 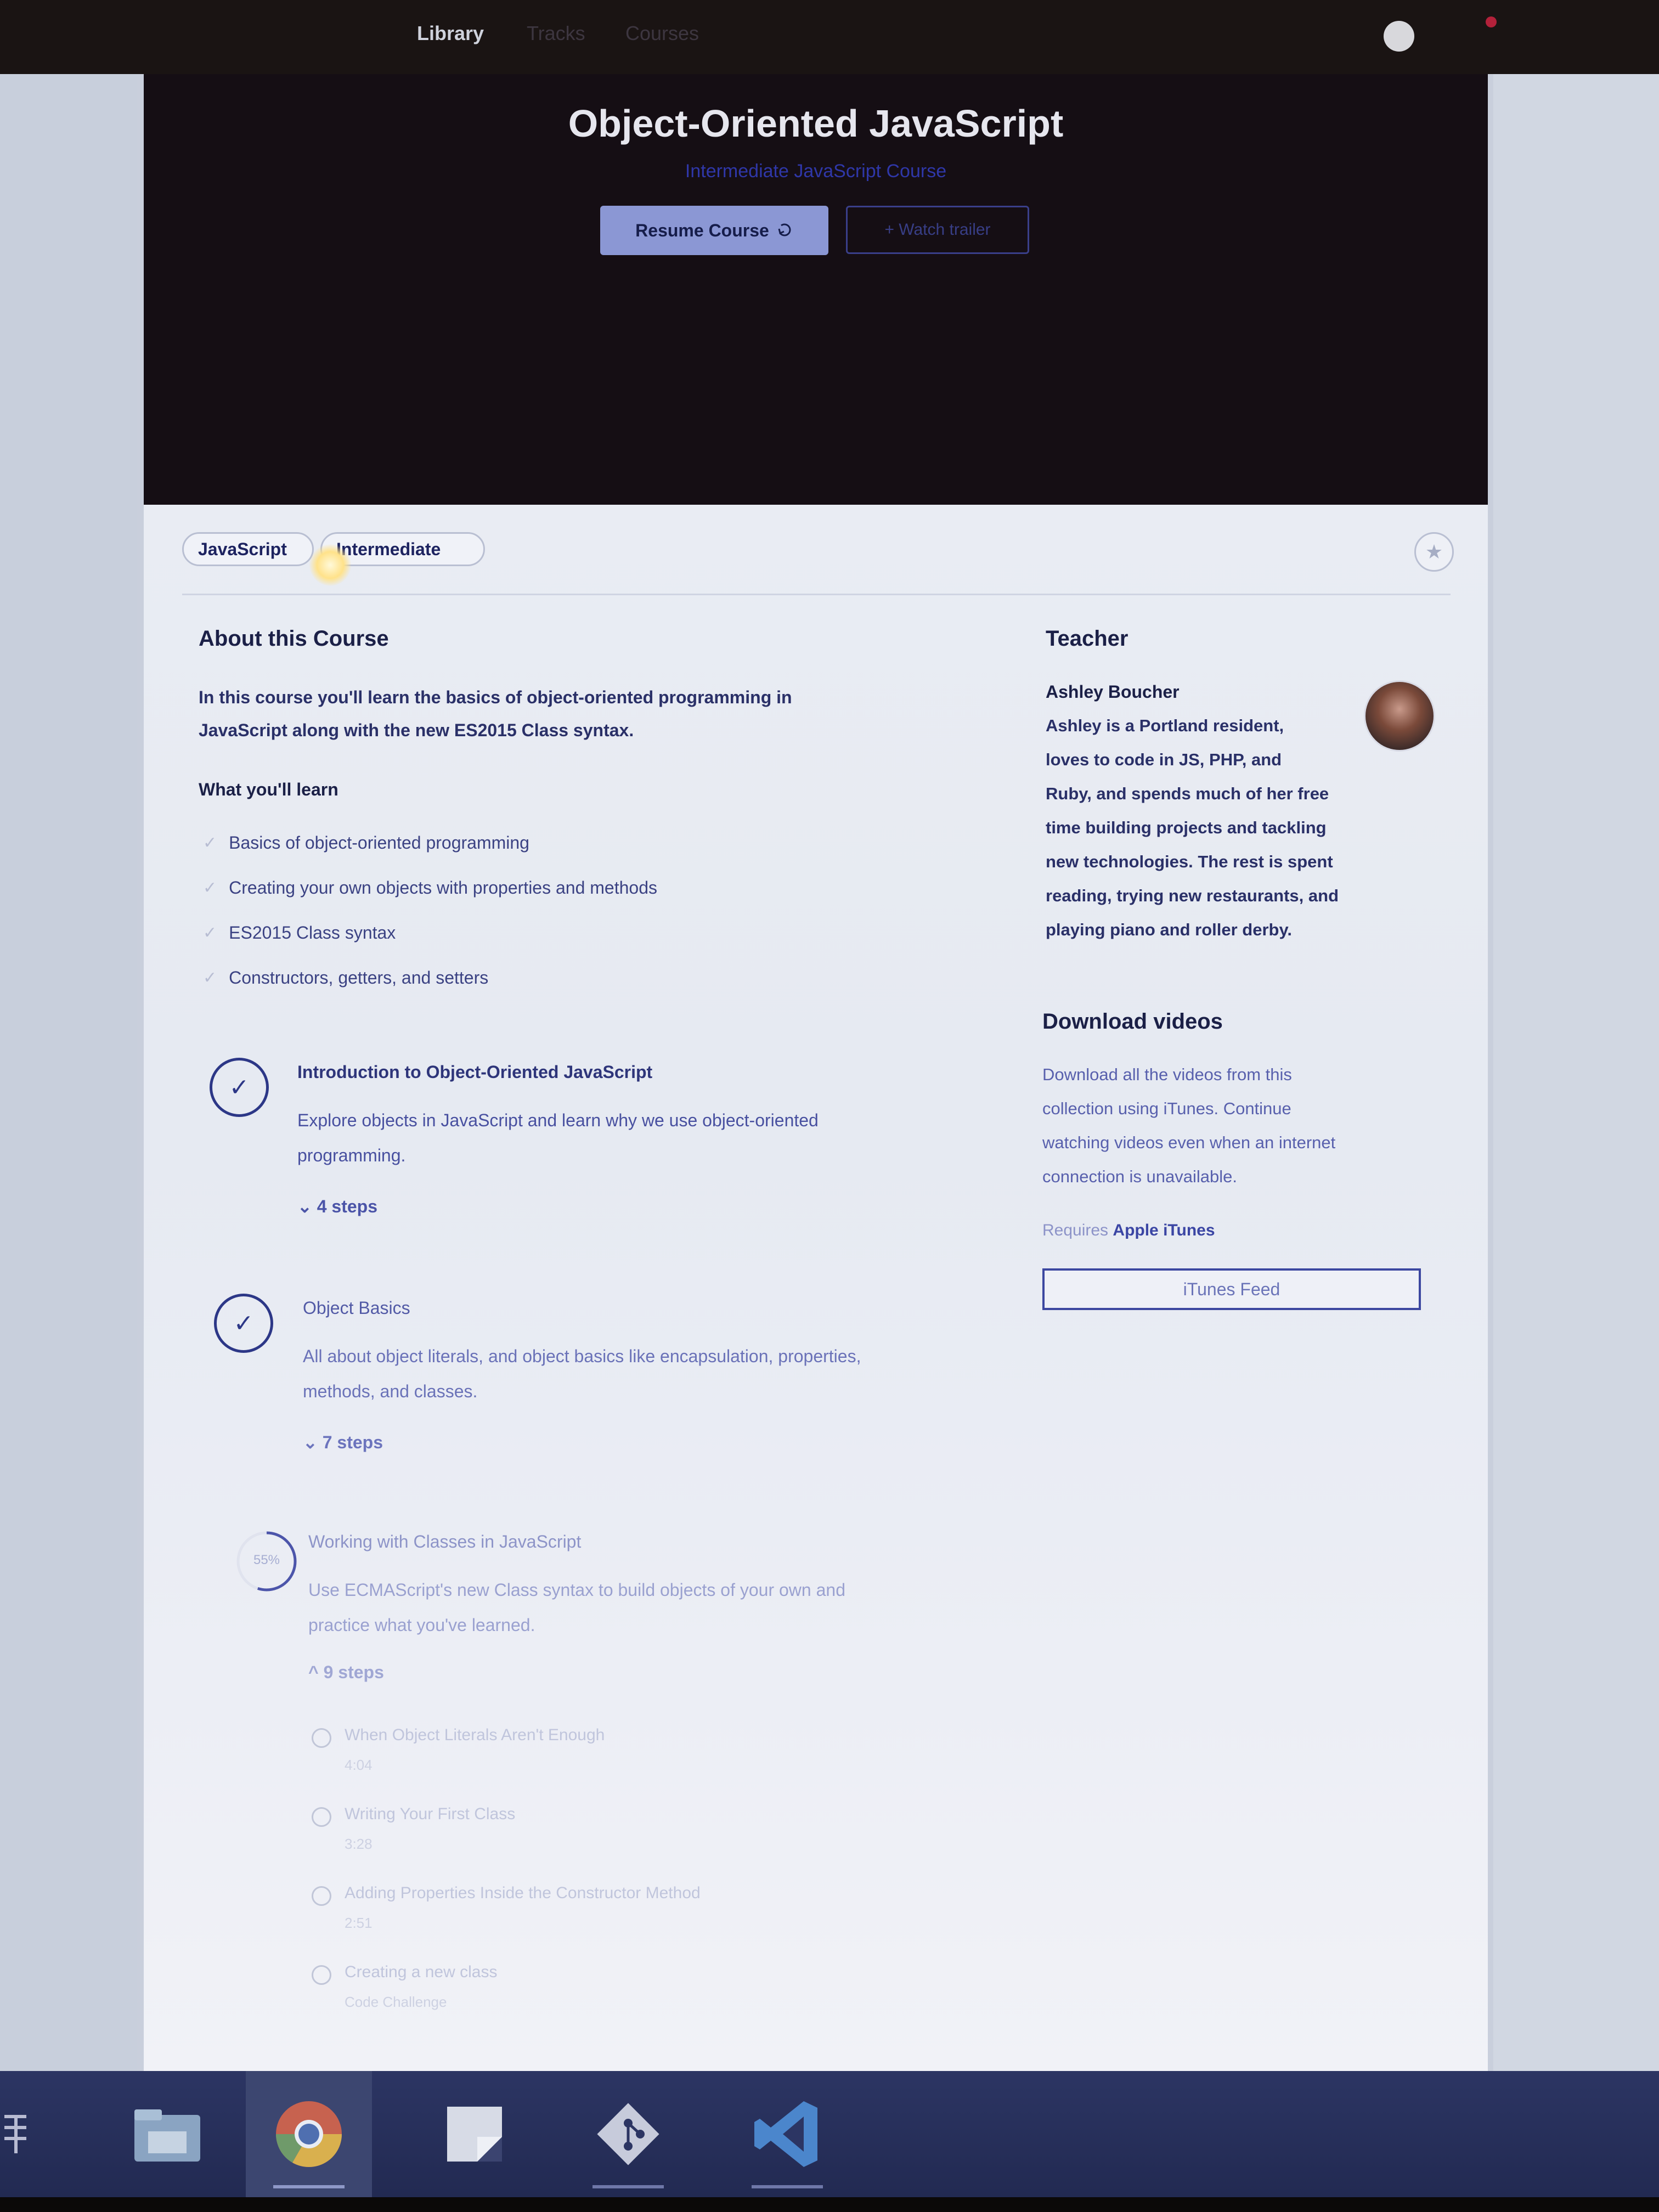 What do you see at coordinates (1400, 716) in the screenshot?
I see `teacher-avatar` at bounding box center [1400, 716].